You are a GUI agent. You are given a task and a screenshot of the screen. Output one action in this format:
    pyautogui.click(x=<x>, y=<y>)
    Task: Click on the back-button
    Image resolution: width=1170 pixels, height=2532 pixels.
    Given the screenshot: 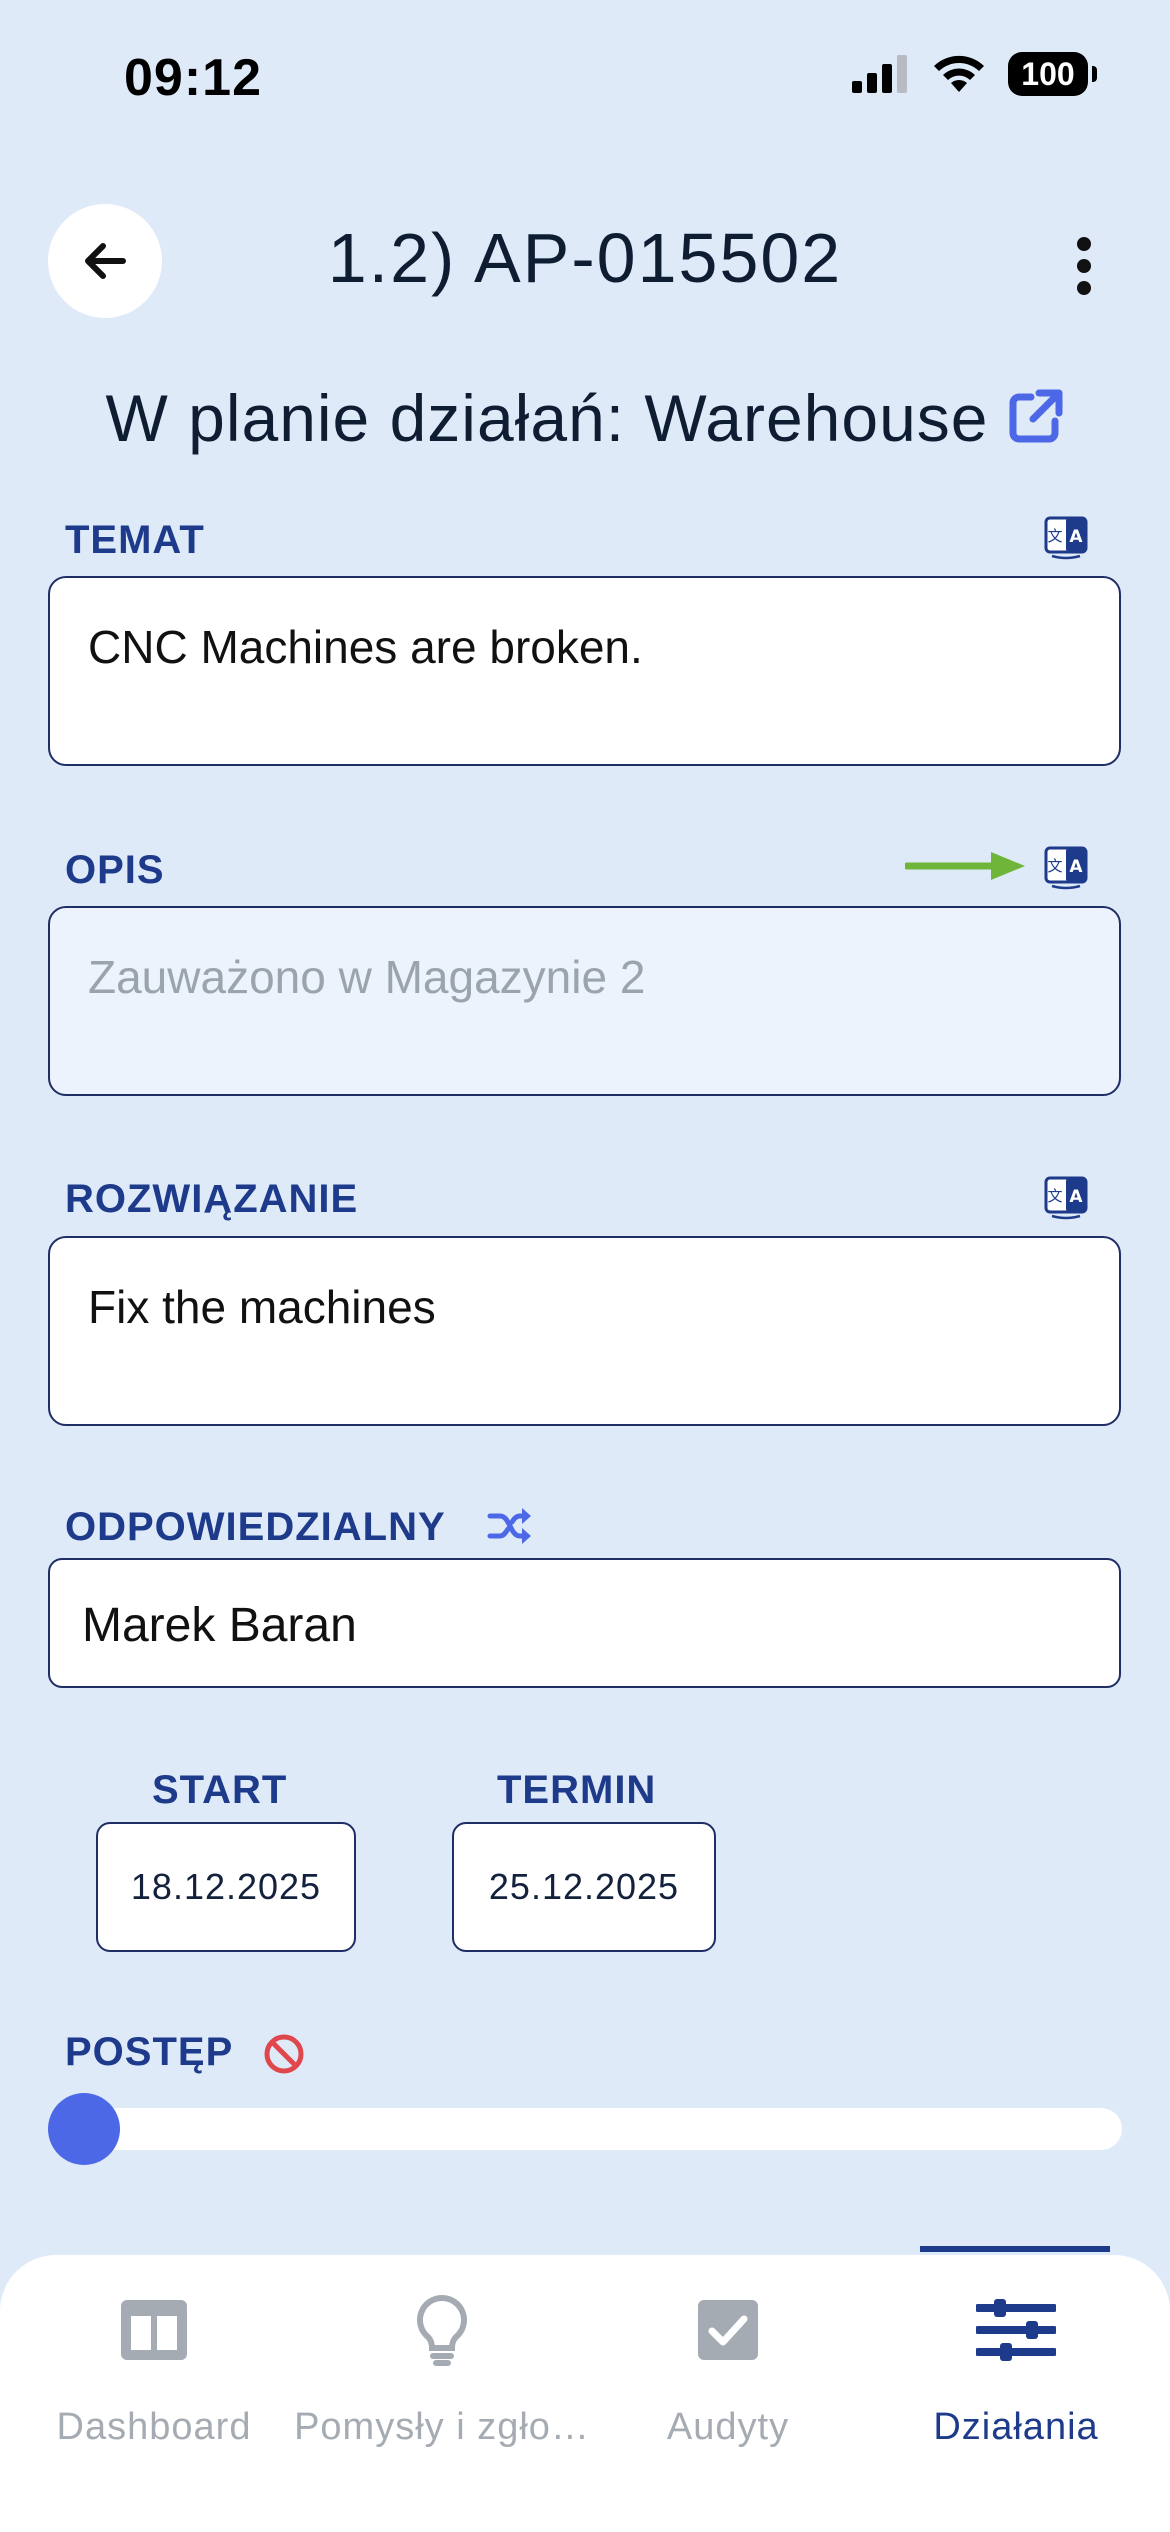 What is the action you would take?
    pyautogui.click(x=105, y=261)
    